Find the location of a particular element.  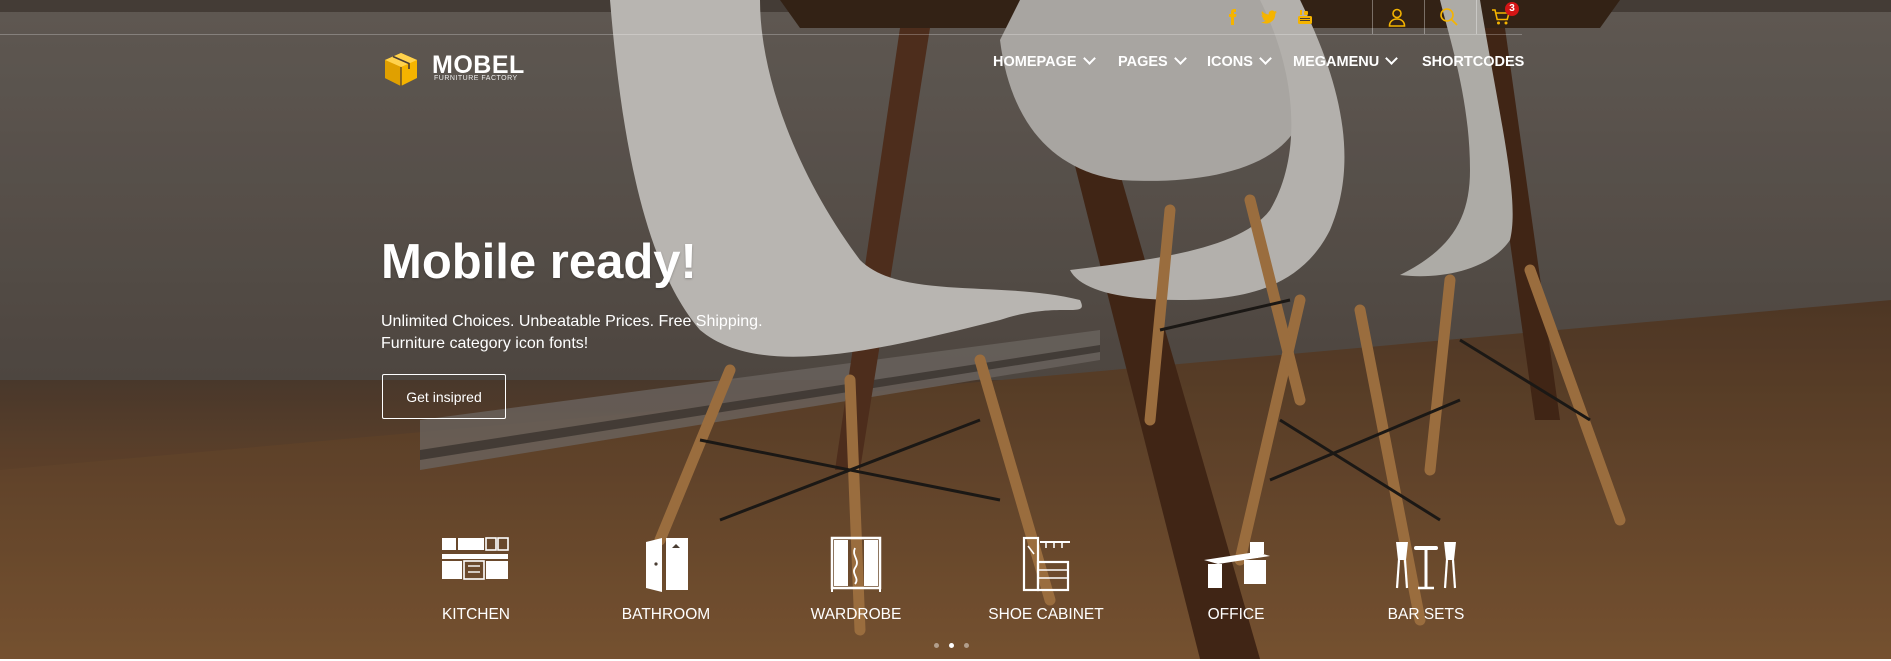

youtube-icon is located at coordinates (1305, 17).